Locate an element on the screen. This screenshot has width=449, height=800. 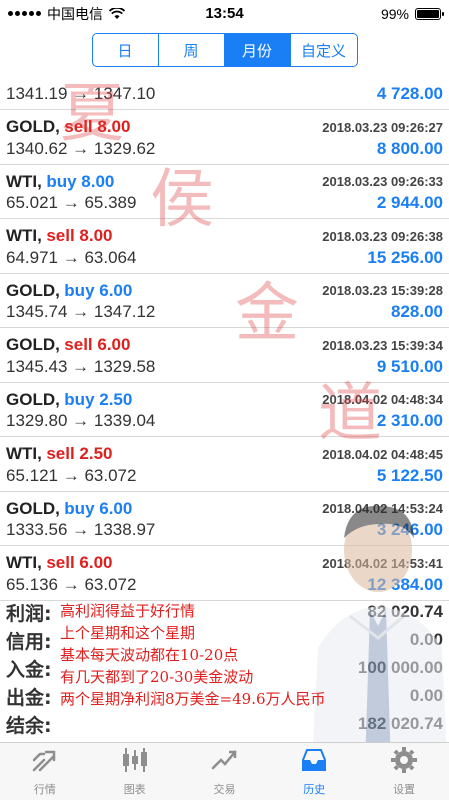
promo-line: 高利润得益于好行情 is located at coordinates (128, 611).